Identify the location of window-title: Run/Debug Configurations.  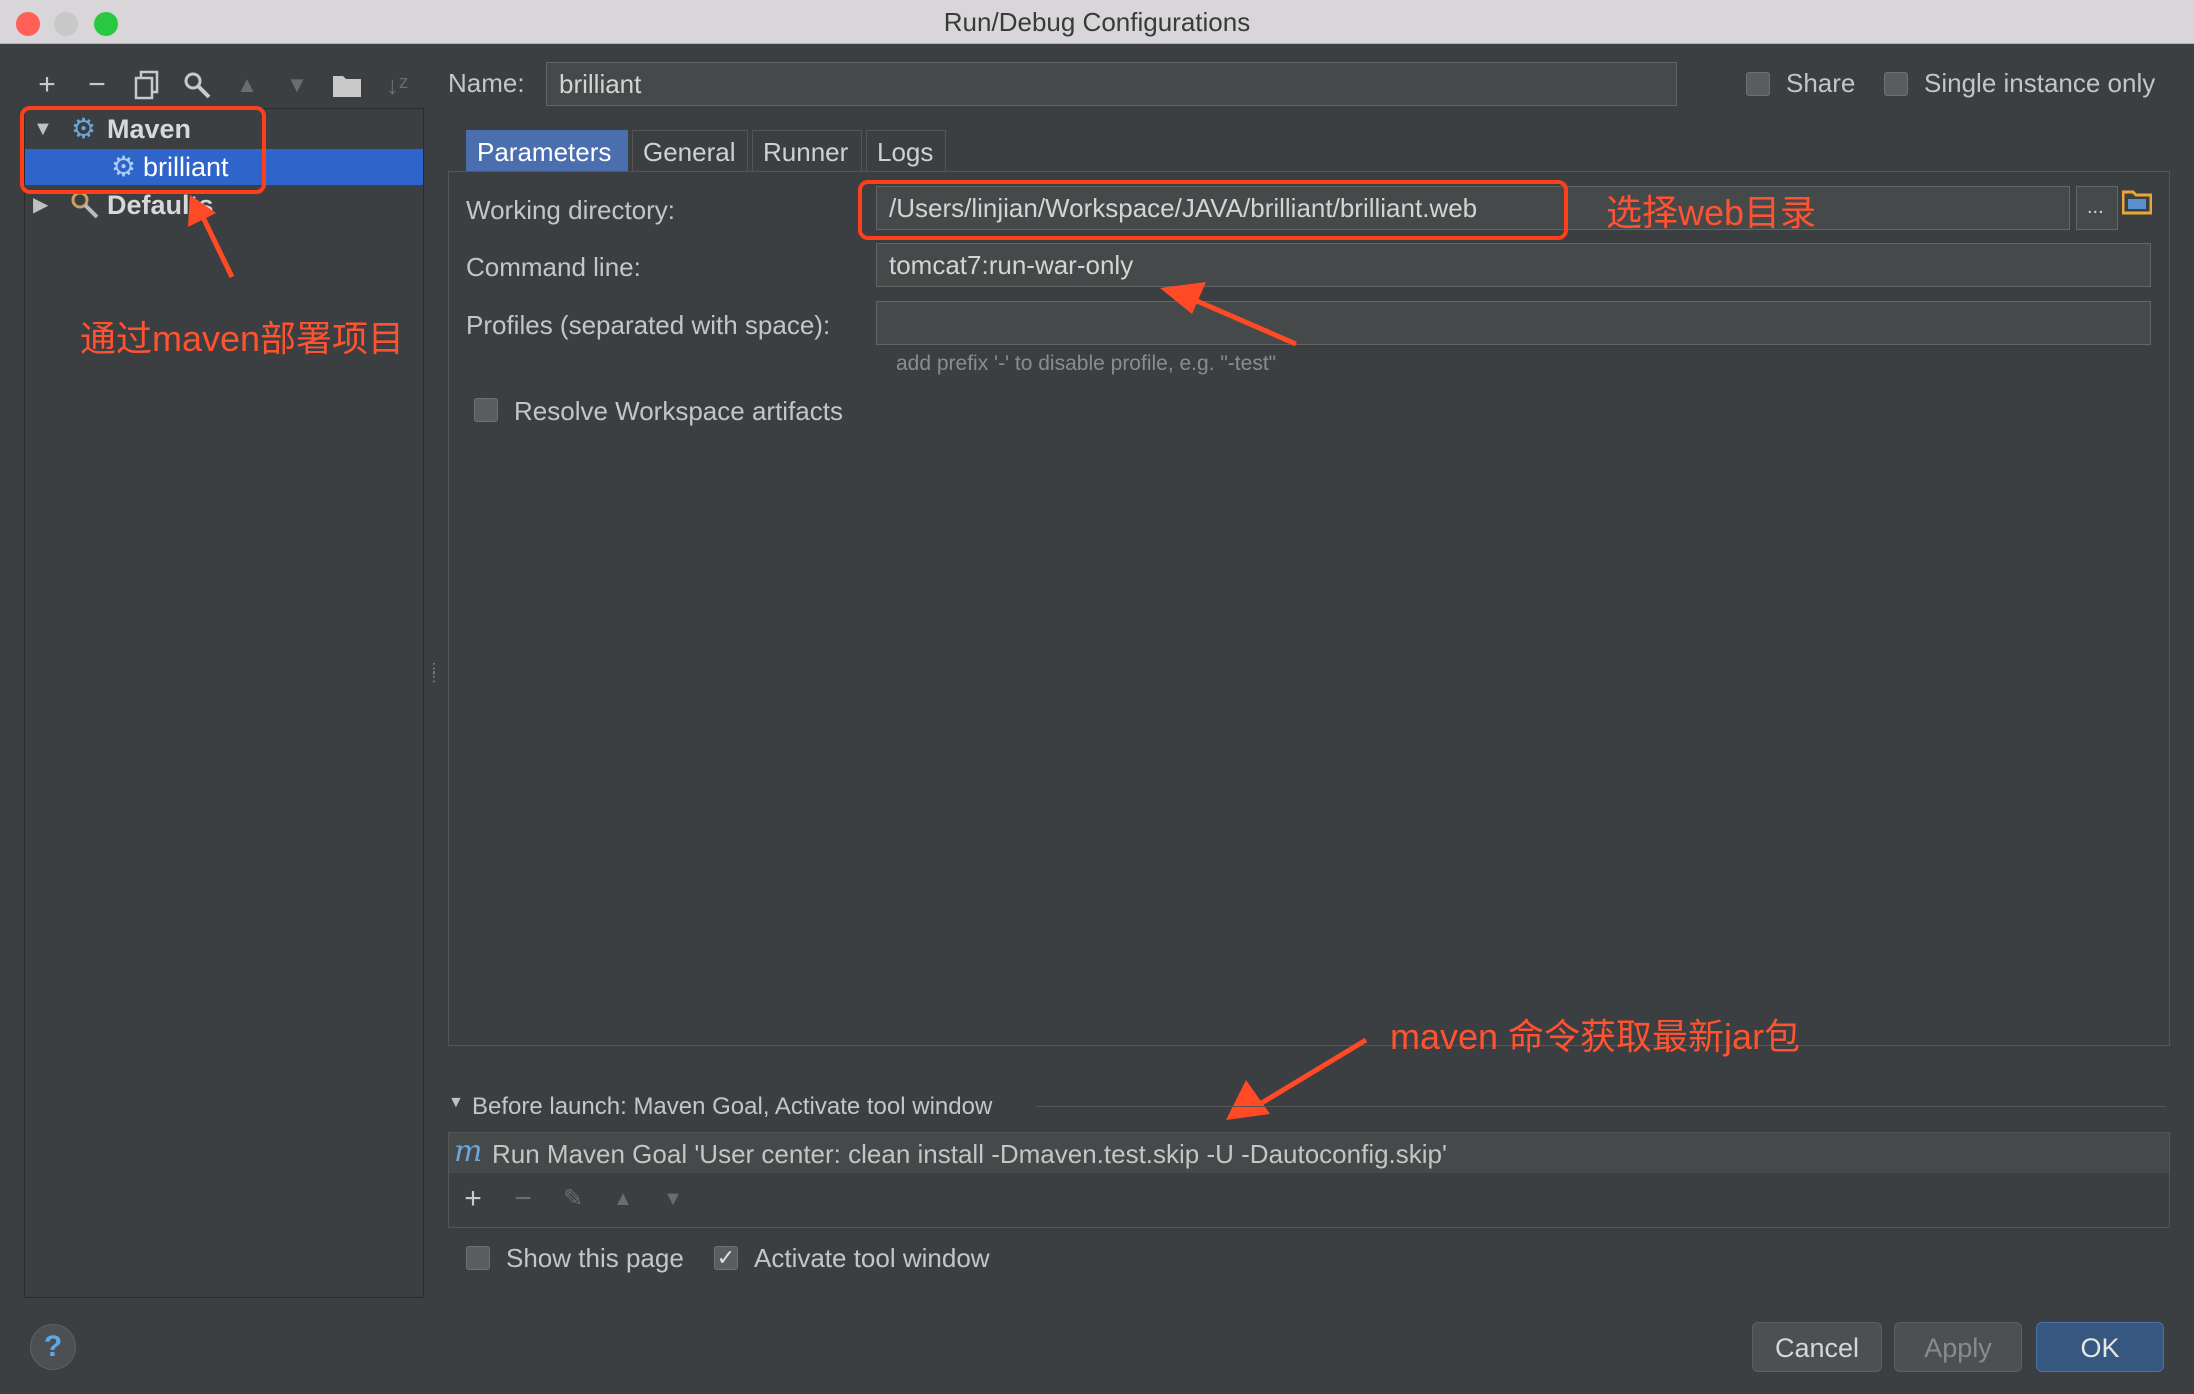
(1097, 22).